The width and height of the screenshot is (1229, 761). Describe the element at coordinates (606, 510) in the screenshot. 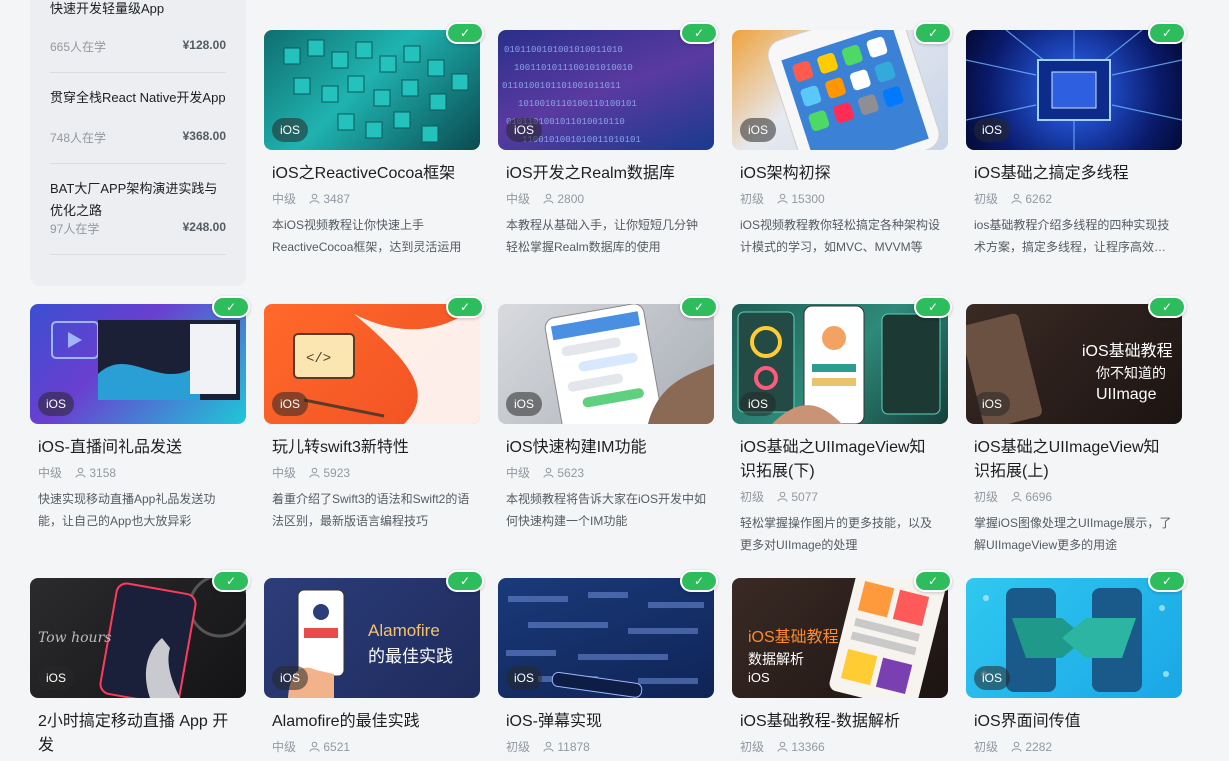

I see `course-description: 本视频教程将告诉大家在iOS开发中如何快速构建一个IM功能` at that location.